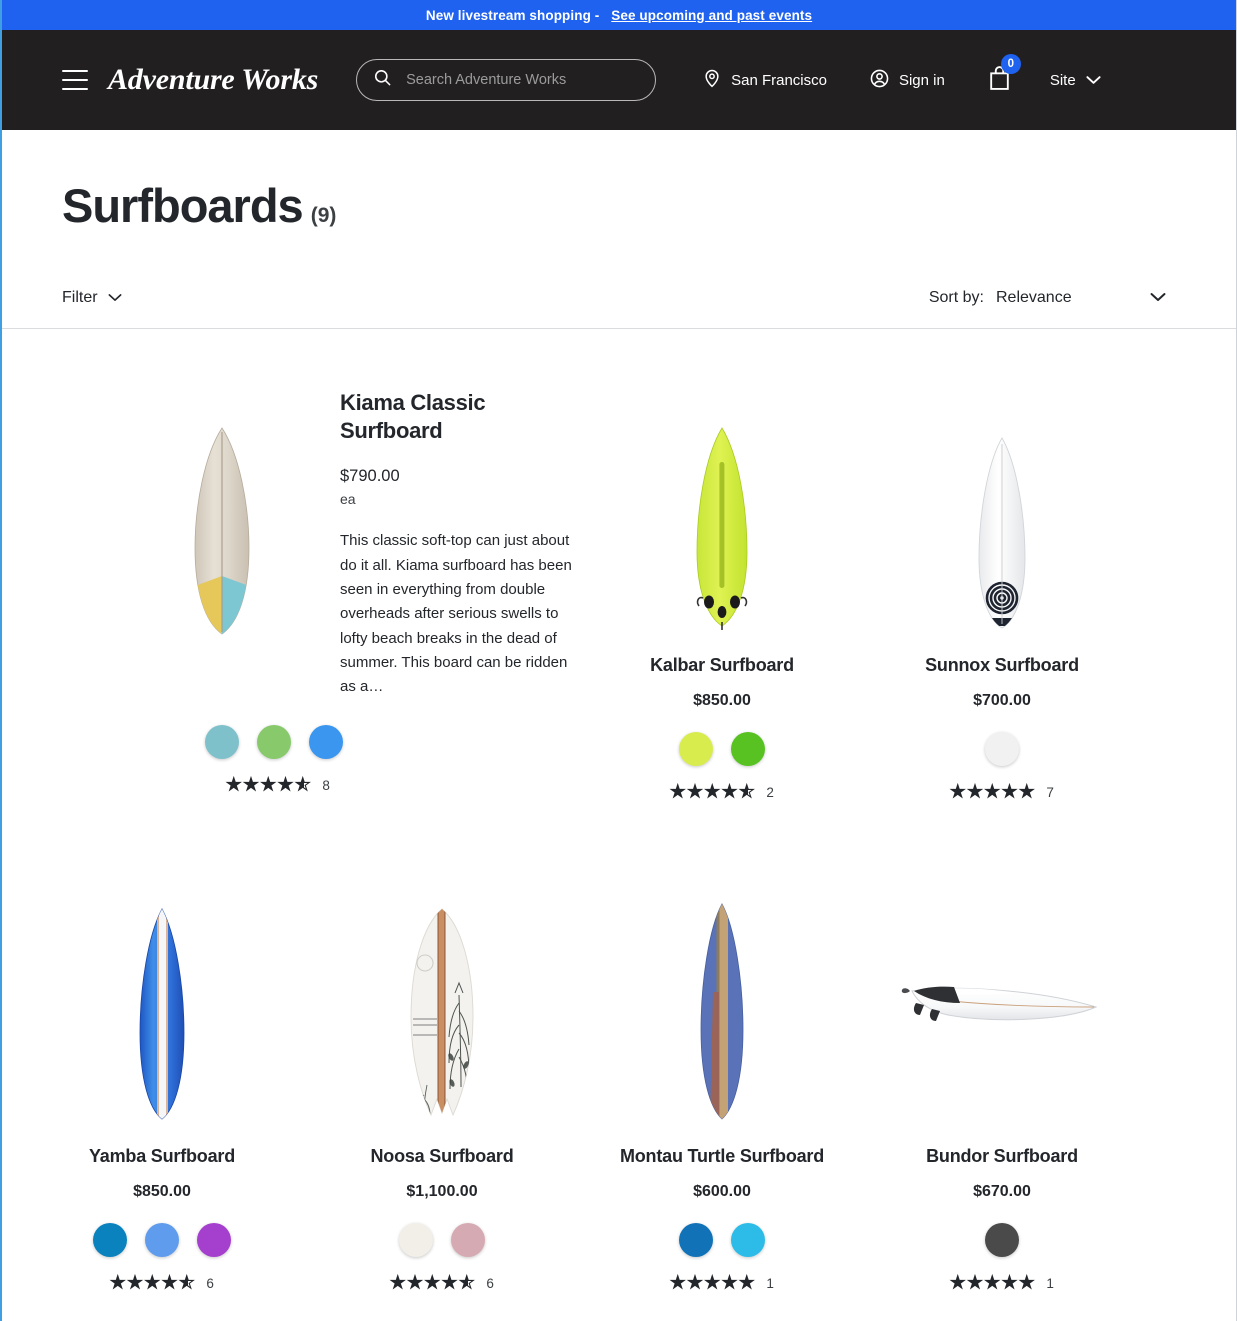 This screenshot has width=1237, height=1321. Describe the element at coordinates (1034, 297) in the screenshot. I see `sort-value: Relevance` at that location.